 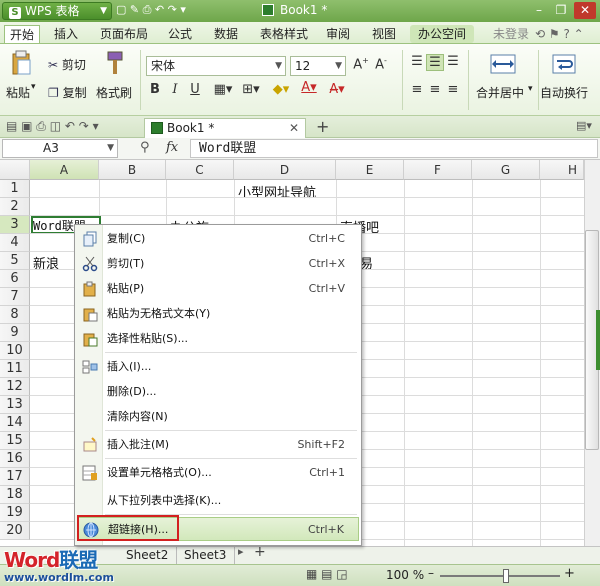 What do you see at coordinates (52, 126) in the screenshot?
I see `tab-bar-toolbar: ▤ ▣ ⎙ ◫ ↶ ↷ ▾` at bounding box center [52, 126].